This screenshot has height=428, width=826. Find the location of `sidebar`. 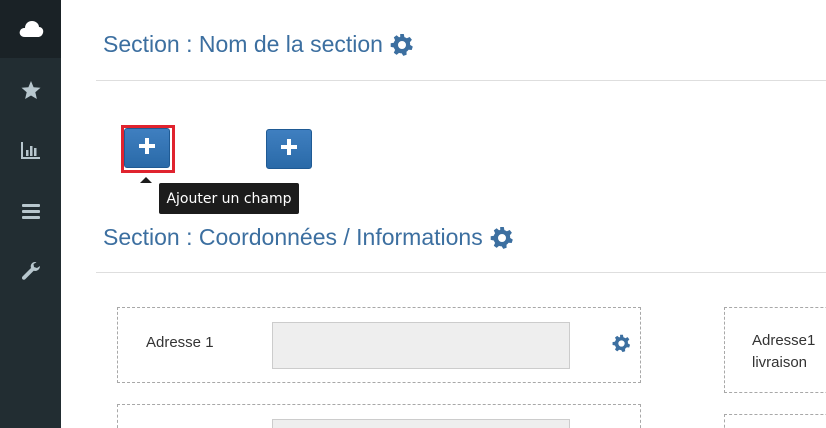

sidebar is located at coordinates (30, 214).